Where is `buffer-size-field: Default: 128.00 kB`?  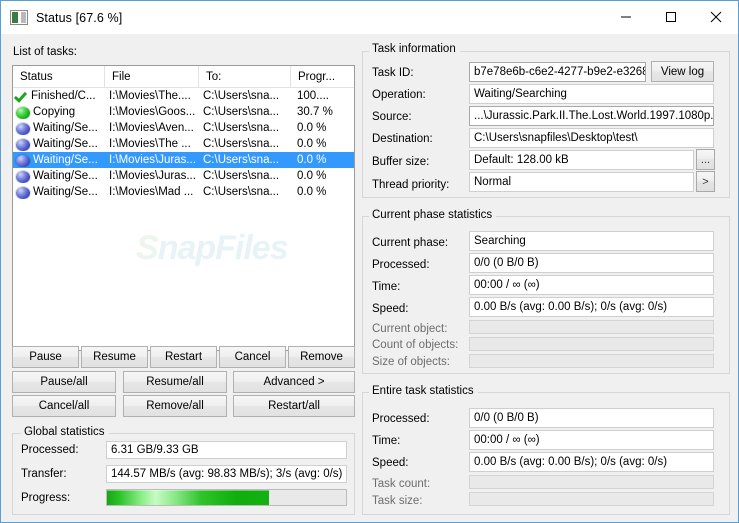
buffer-size-field: Default: 128.00 kB is located at coordinates (581, 160).